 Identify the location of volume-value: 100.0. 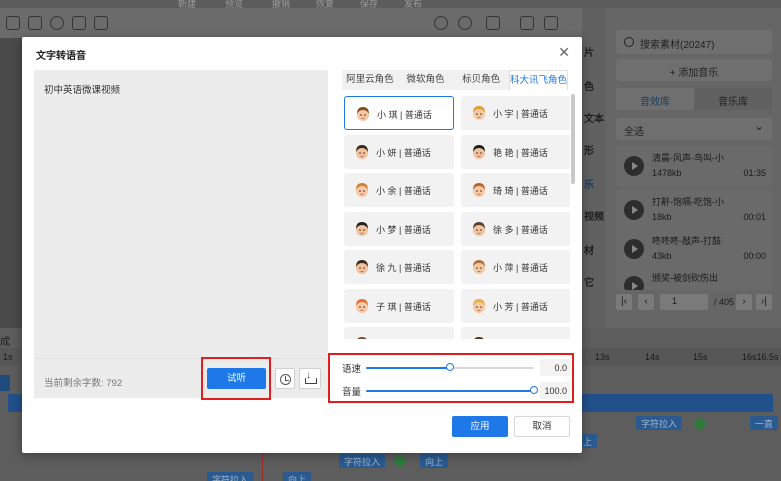
(555, 390).